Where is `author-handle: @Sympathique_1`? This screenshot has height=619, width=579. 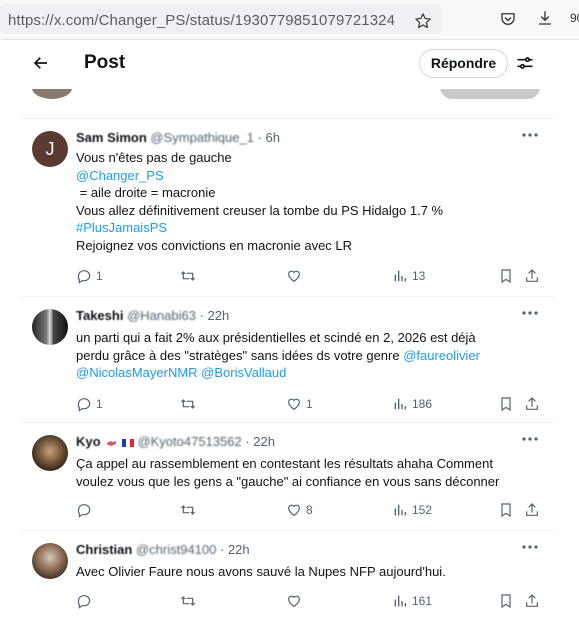
author-handle: @Sympathique_1 is located at coordinates (202, 137).